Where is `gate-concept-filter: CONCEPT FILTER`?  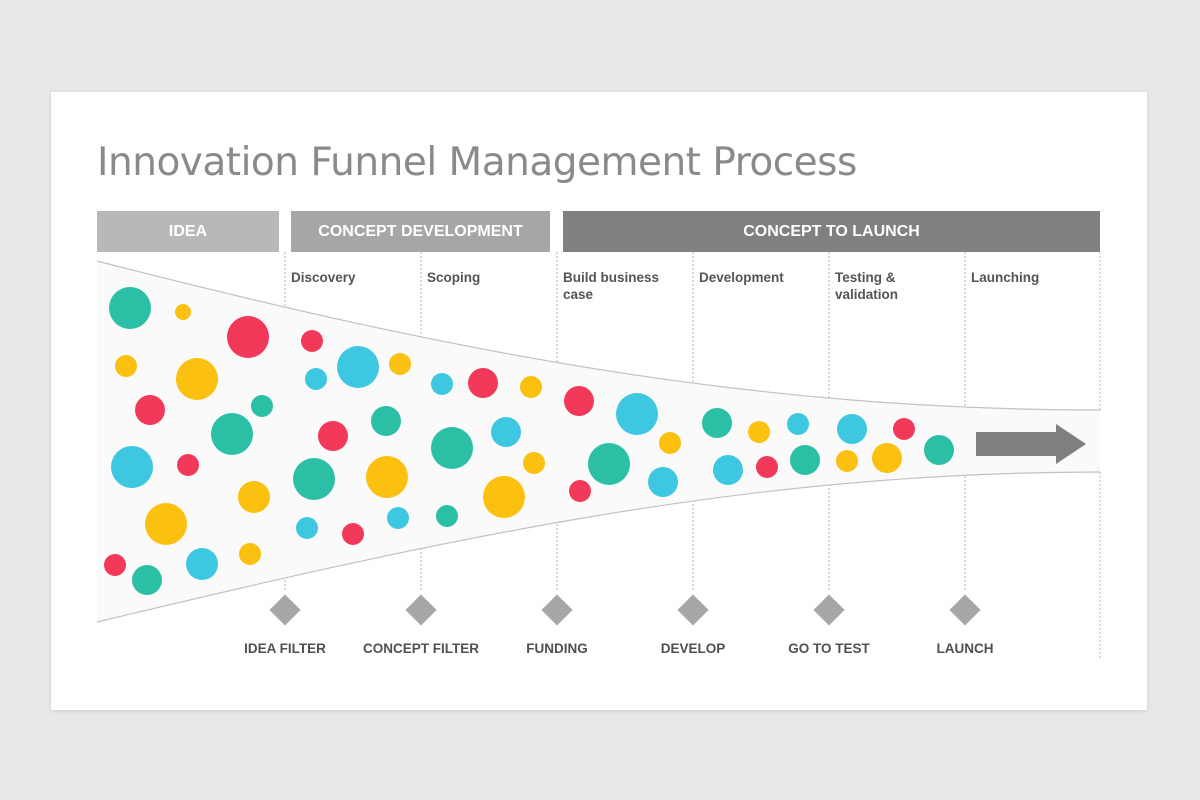
gate-concept-filter: CONCEPT FILTER is located at coordinates (421, 648).